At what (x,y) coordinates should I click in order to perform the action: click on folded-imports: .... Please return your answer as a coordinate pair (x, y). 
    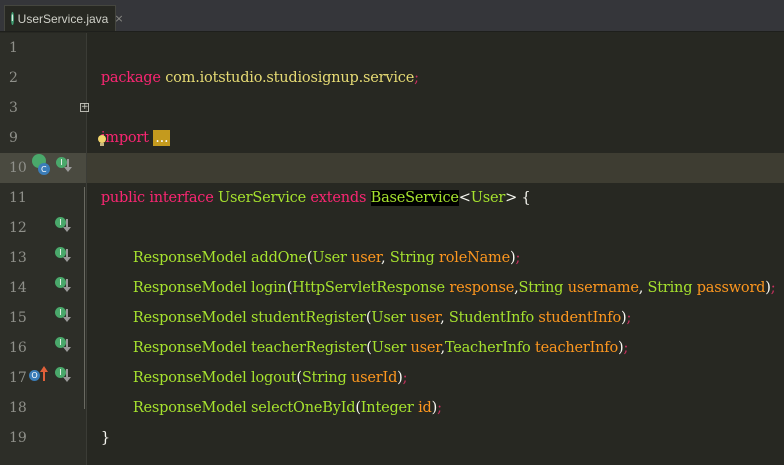
    Looking at the image, I should click on (162, 138).